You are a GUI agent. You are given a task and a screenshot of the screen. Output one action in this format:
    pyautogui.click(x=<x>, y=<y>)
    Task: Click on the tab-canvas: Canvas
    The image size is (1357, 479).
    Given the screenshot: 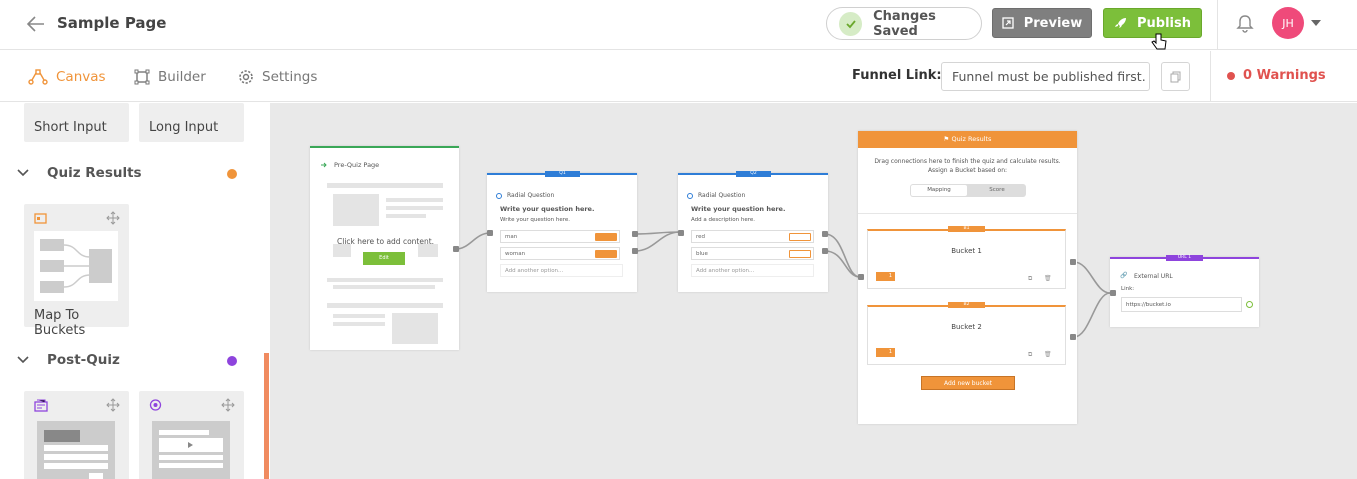 What is the action you would take?
    pyautogui.click(x=67, y=76)
    